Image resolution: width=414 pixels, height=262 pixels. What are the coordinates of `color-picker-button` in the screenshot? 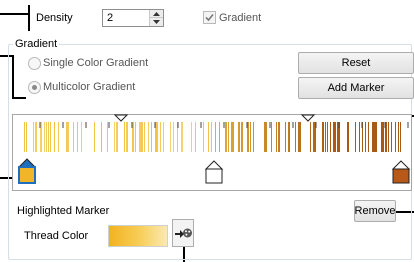 It's located at (183, 233).